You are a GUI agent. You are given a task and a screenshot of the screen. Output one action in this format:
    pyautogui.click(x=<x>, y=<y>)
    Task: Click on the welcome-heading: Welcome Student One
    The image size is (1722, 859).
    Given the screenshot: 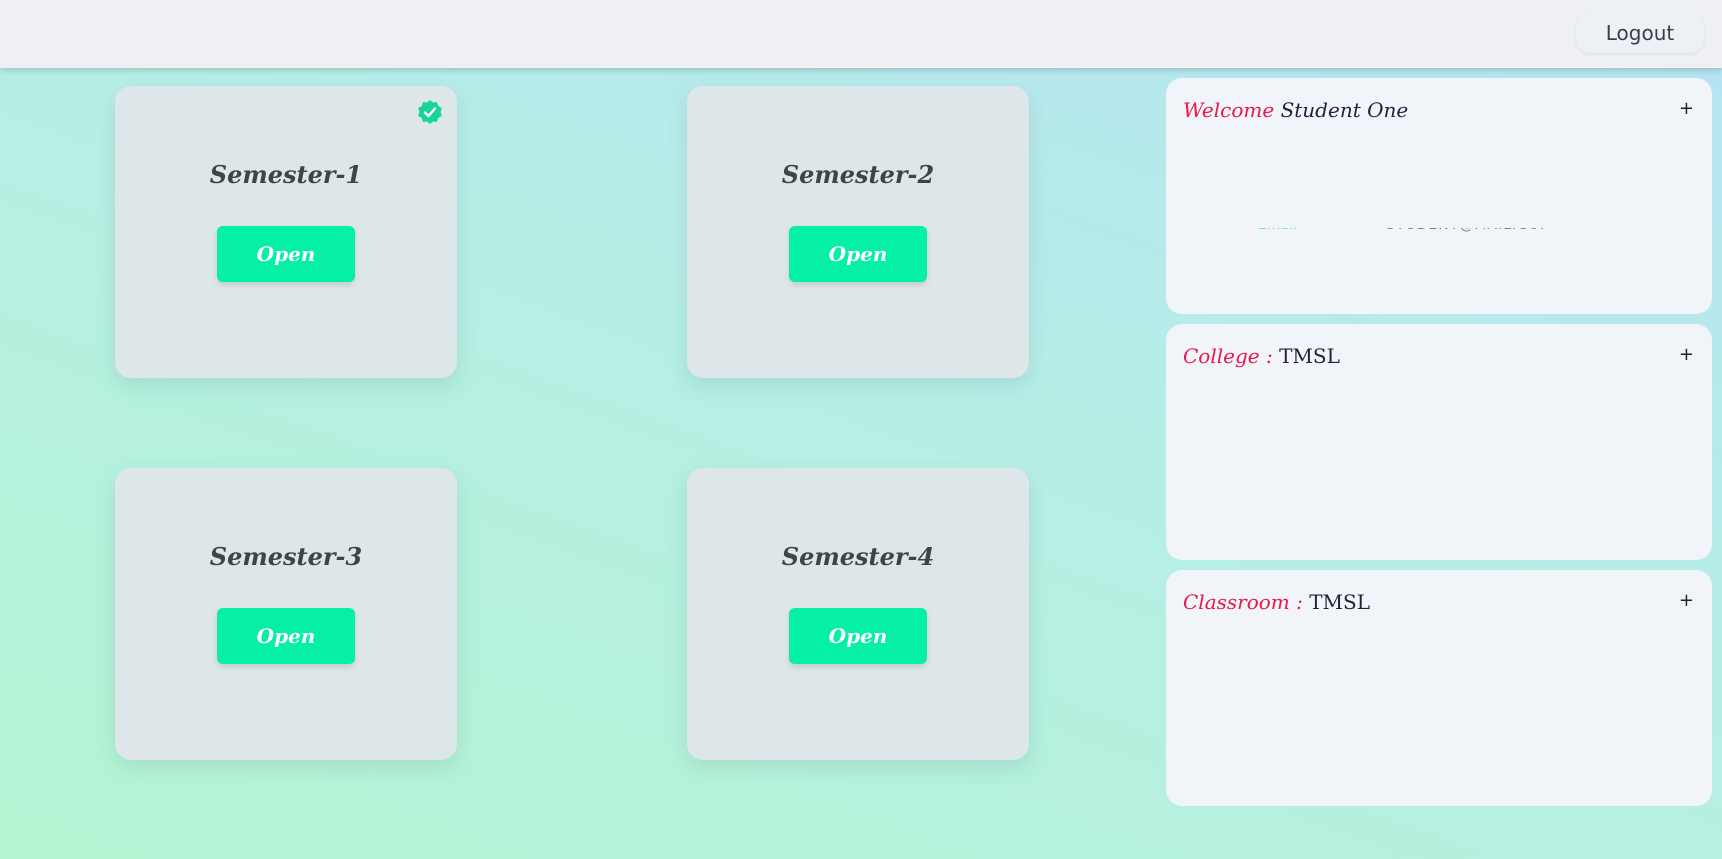 What is the action you would take?
    pyautogui.click(x=1295, y=110)
    